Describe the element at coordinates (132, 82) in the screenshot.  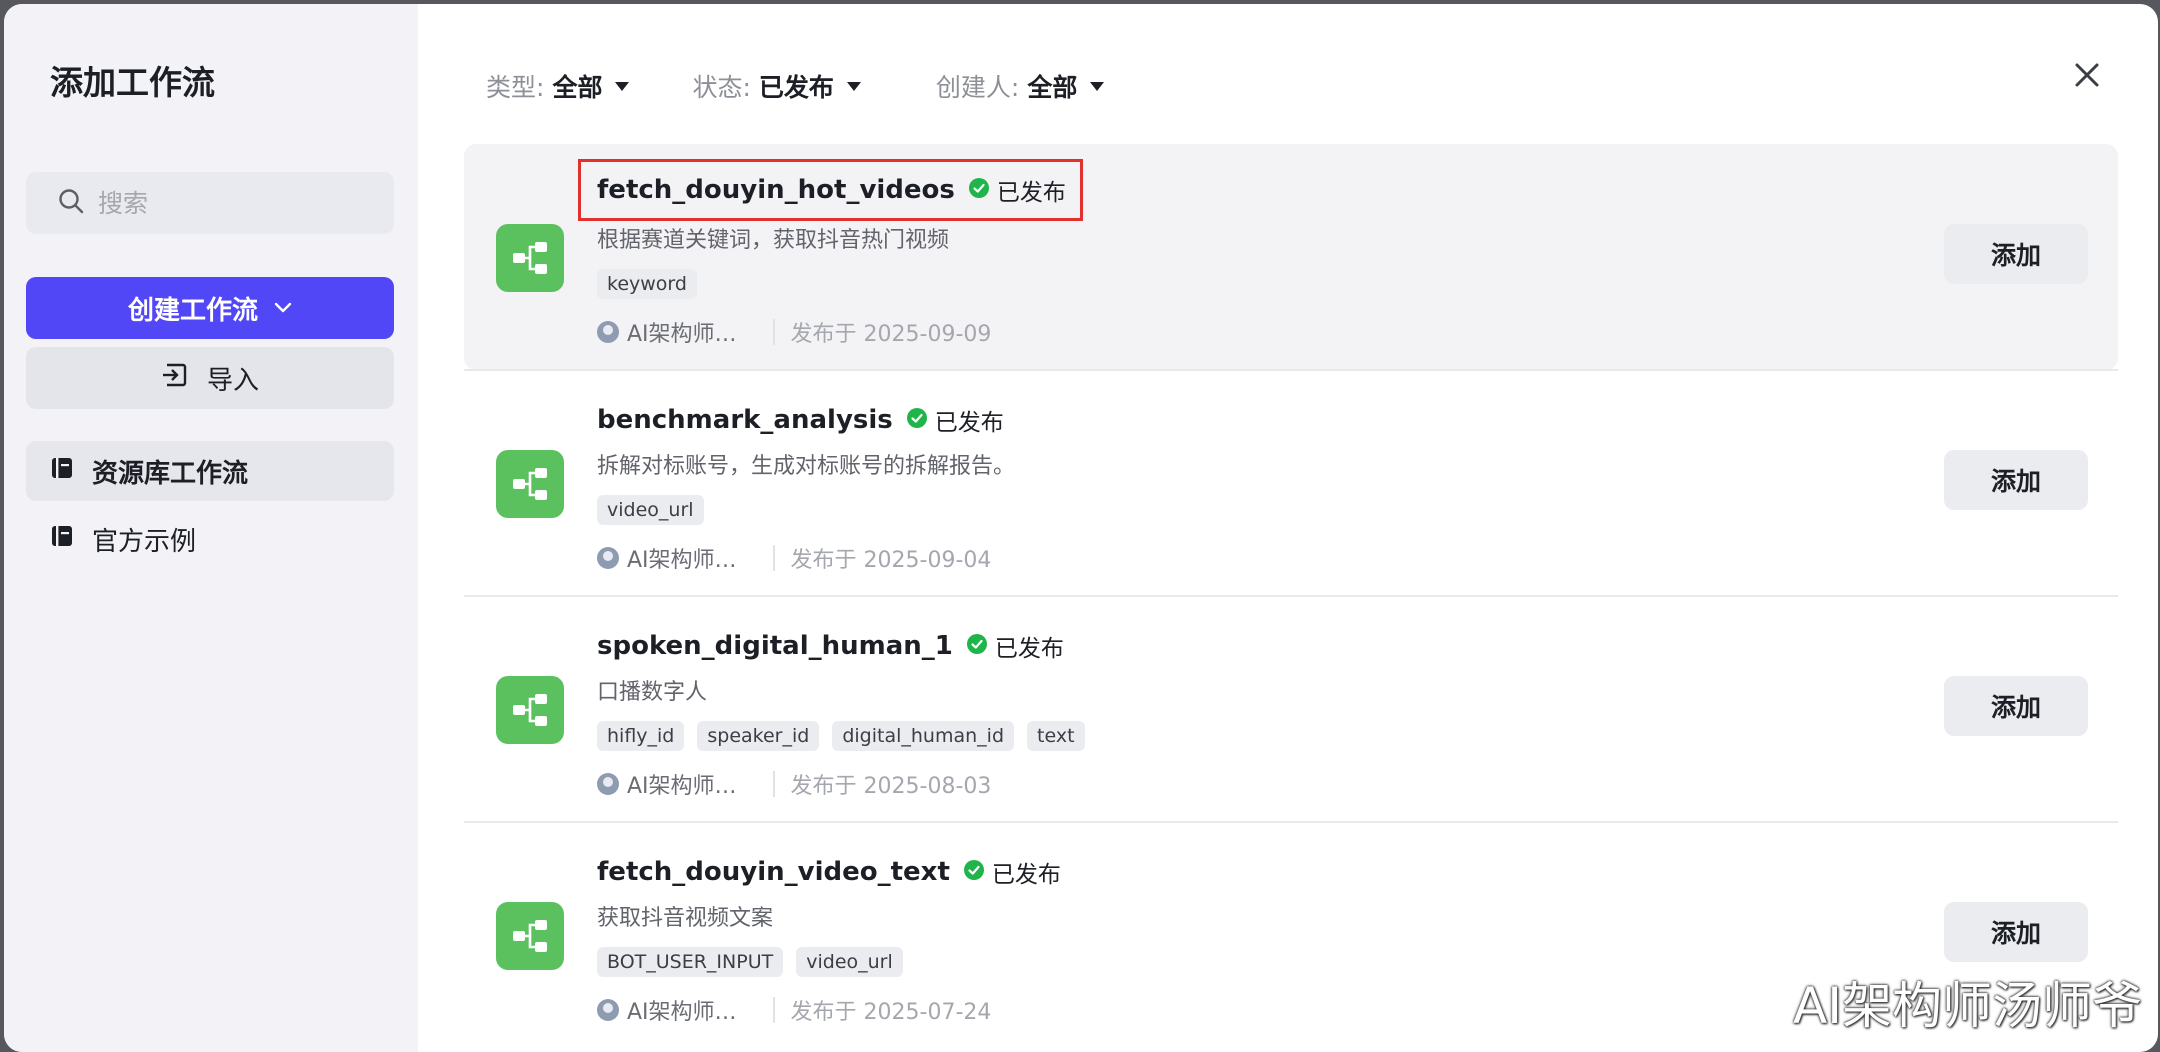
I see `modal-title: 添加工作流` at that location.